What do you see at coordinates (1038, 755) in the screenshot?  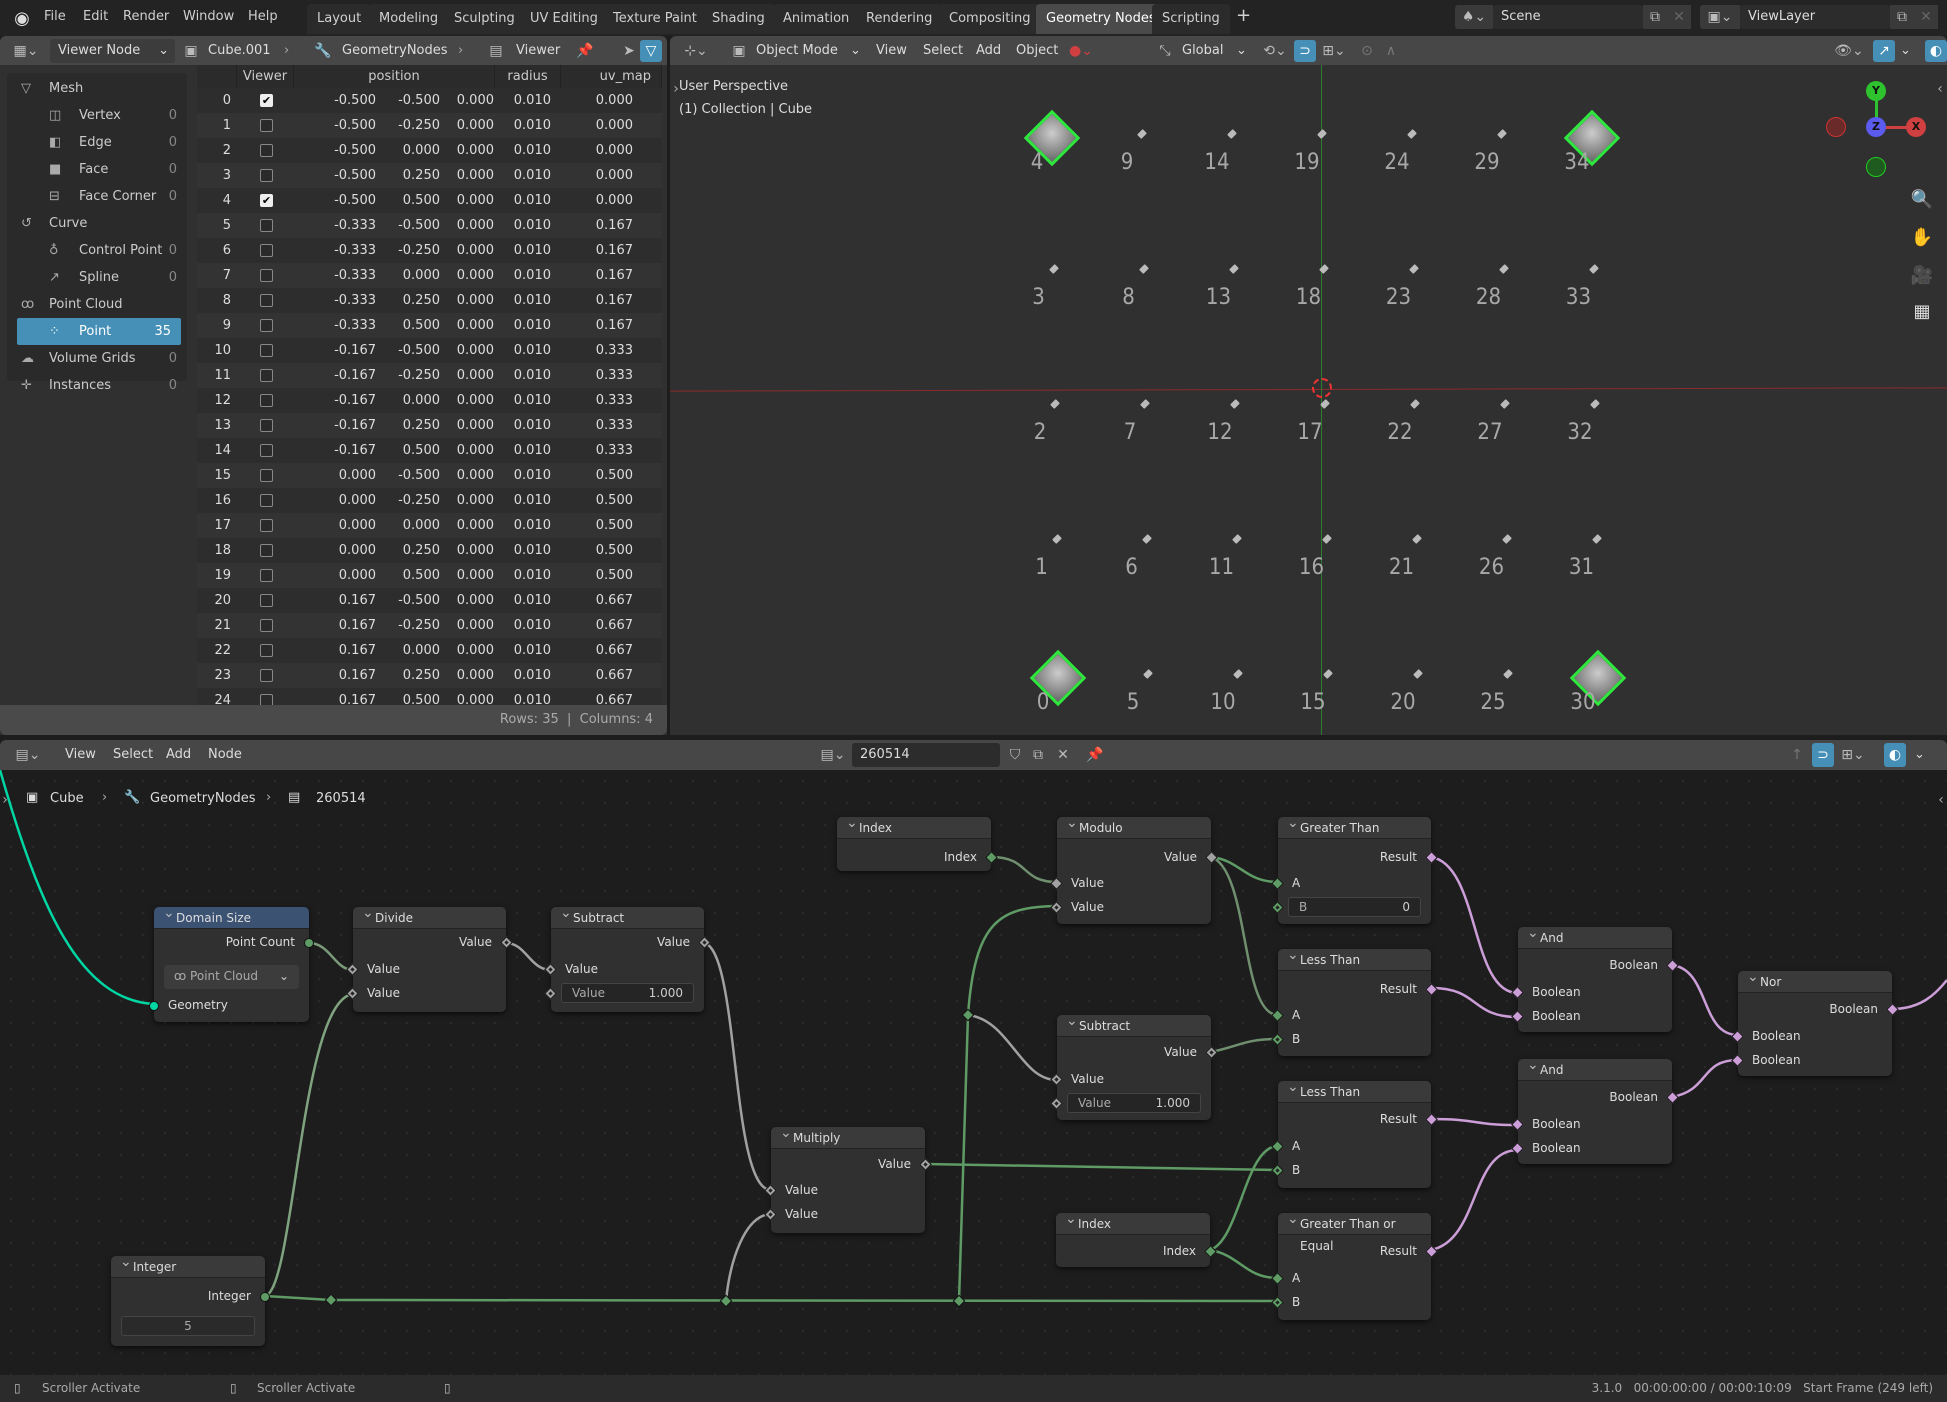 I see `duplicate-icon: ⧉` at bounding box center [1038, 755].